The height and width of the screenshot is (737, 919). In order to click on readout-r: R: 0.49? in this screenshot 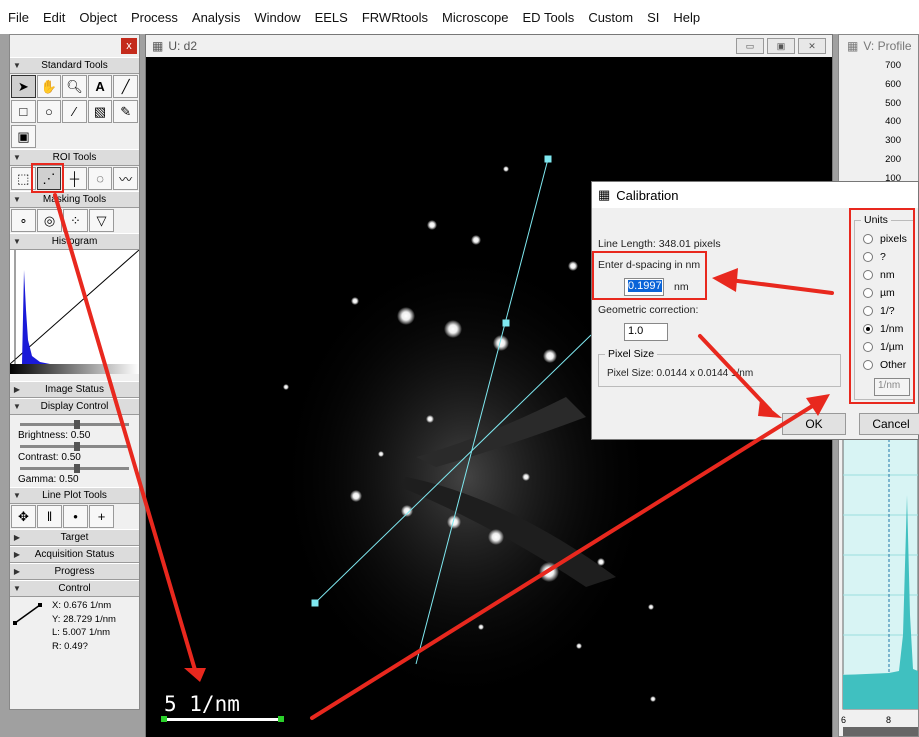, I will do `click(70, 646)`.